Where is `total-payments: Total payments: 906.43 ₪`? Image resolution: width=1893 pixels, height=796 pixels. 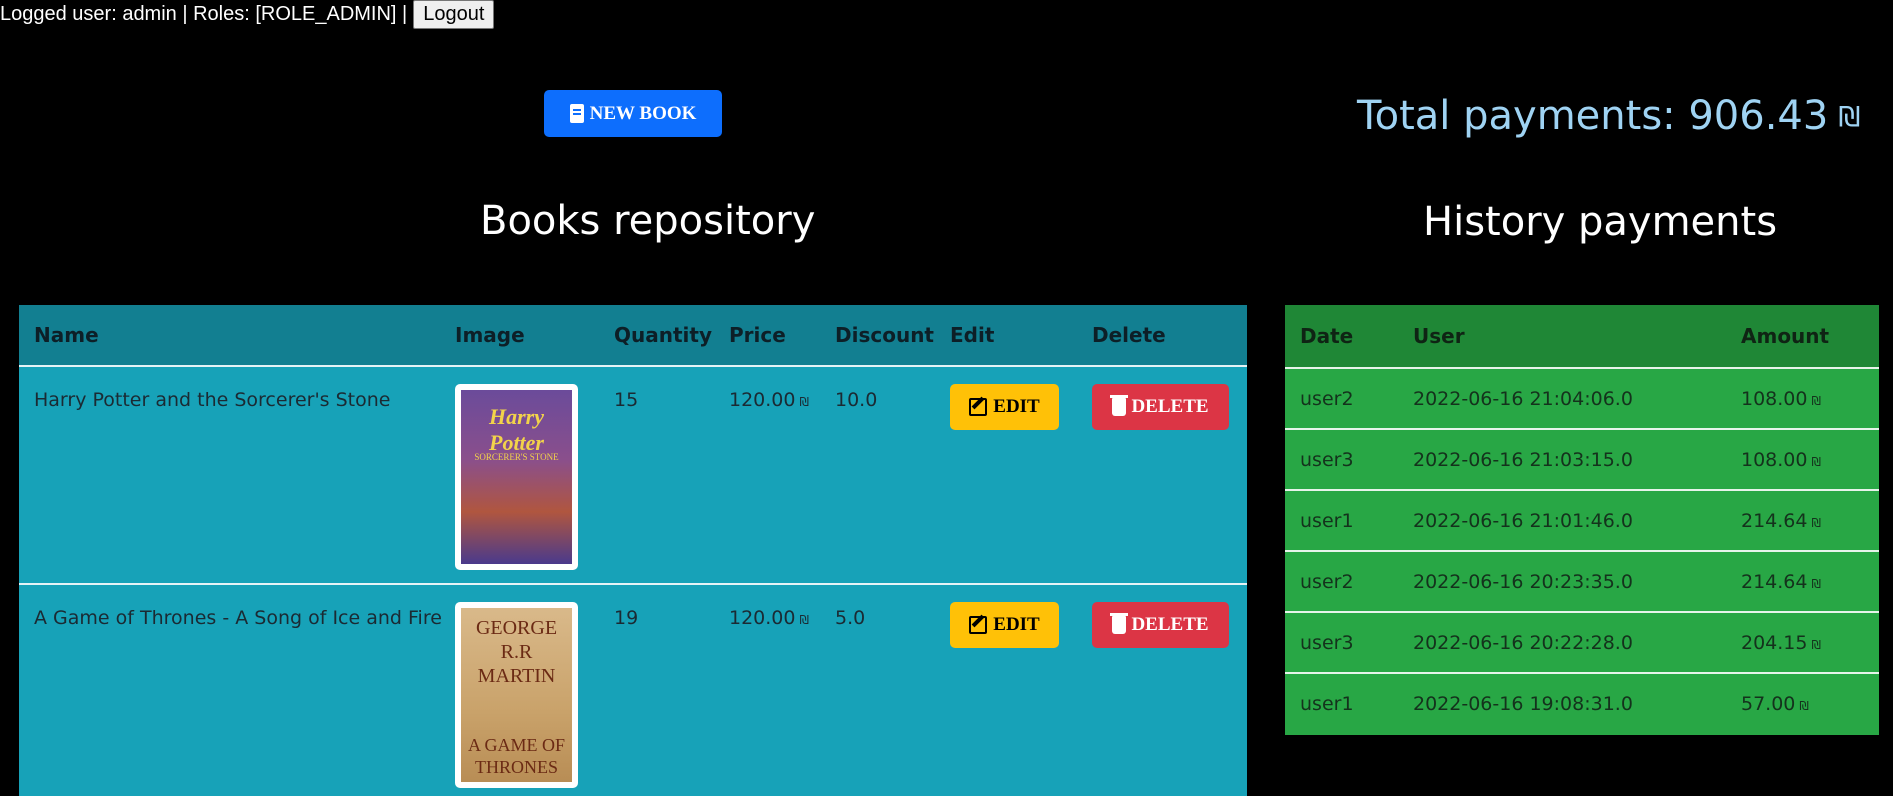
total-payments: Total payments: 906.43 ₪ is located at coordinates (1608, 116).